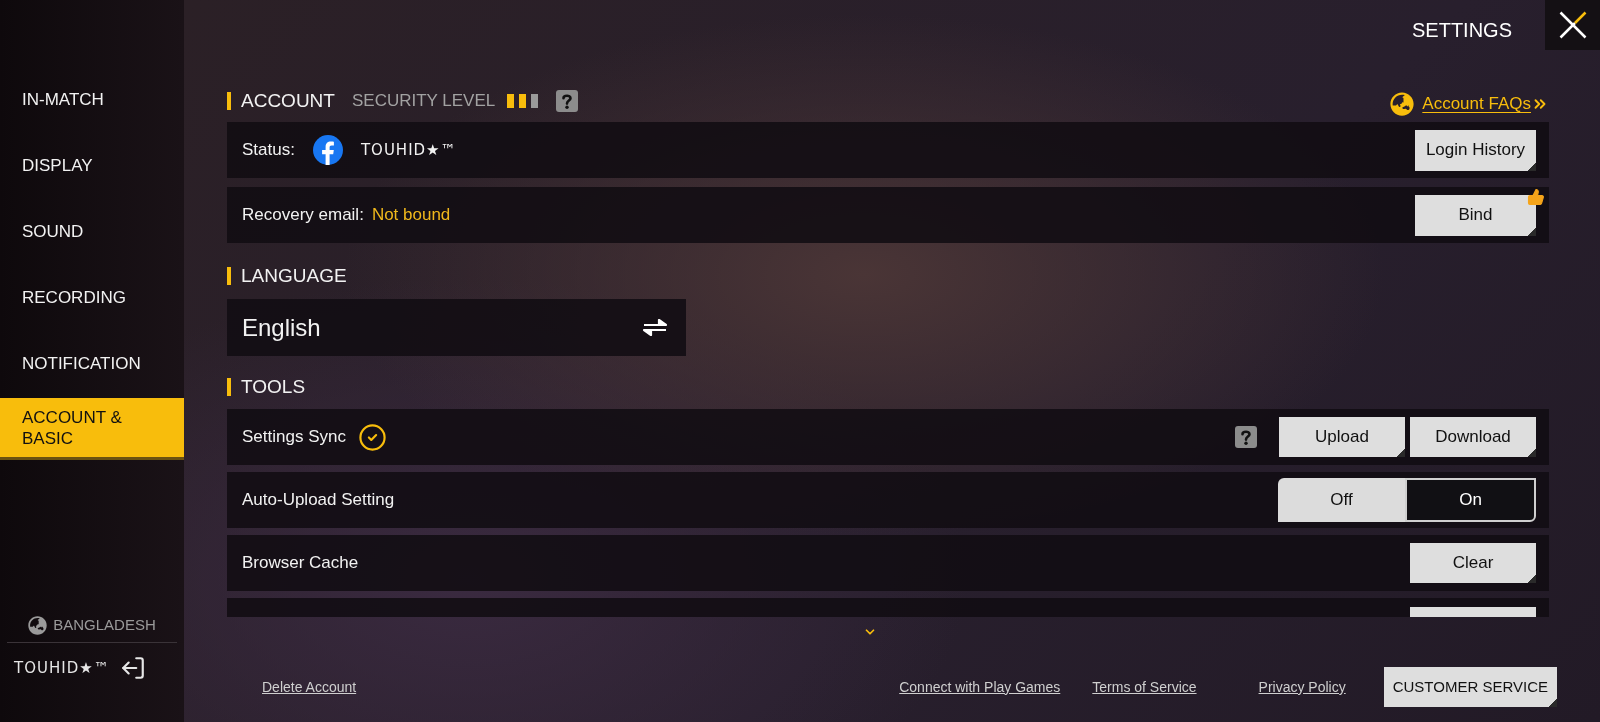  I want to click on security-level-label: SECURITY LEVEL, so click(423, 101).